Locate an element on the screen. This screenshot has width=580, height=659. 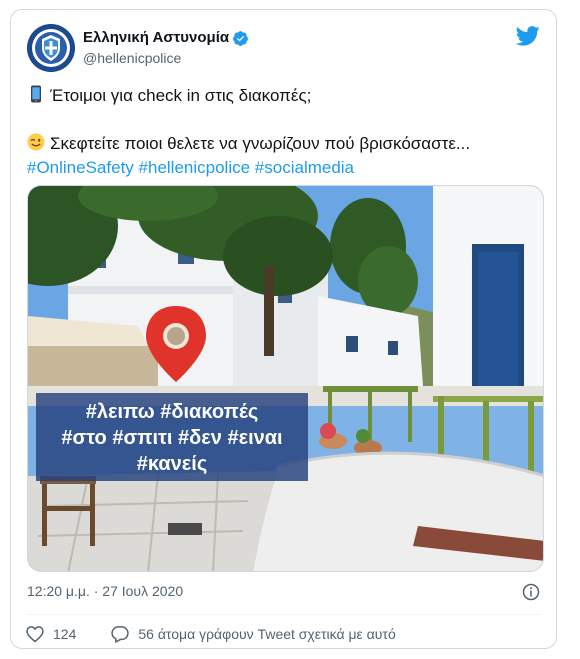
hashtag-hellenicpolice: #hellenicpolice is located at coordinates (195, 167).